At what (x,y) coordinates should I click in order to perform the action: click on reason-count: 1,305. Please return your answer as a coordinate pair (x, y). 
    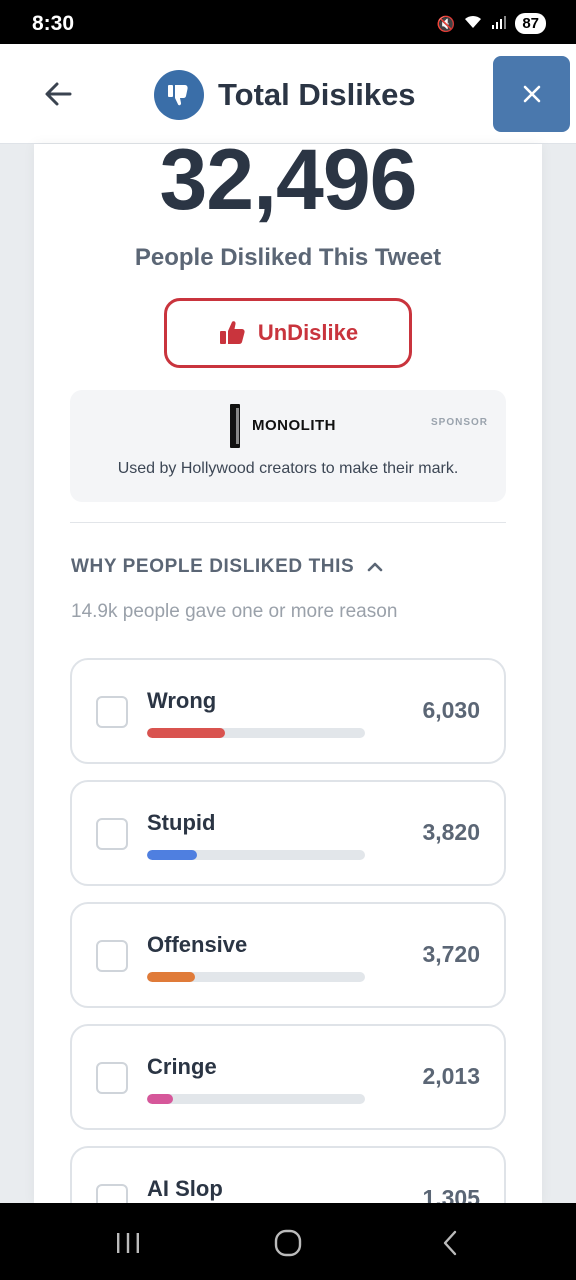
    Looking at the image, I should click on (451, 1194).